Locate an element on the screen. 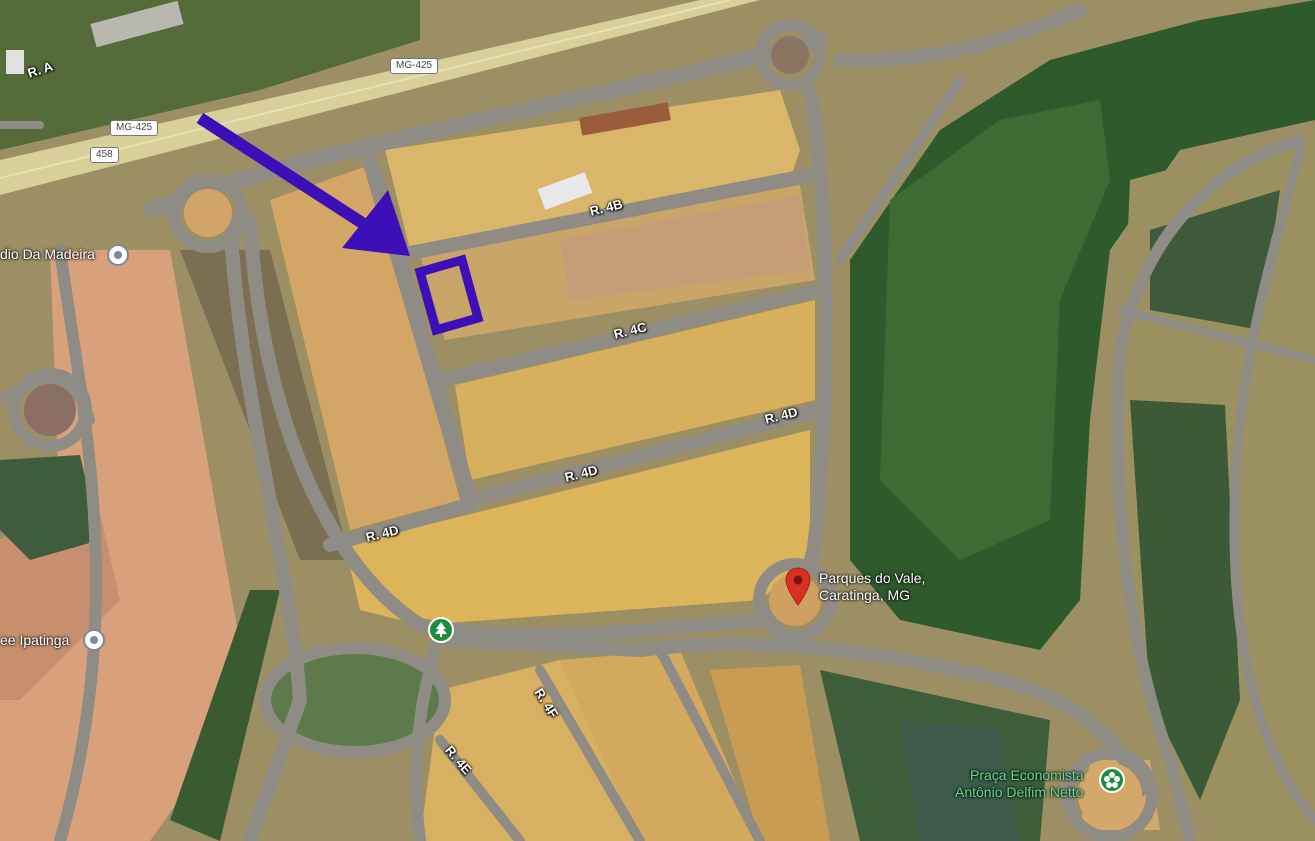 The height and width of the screenshot is (841, 1315). arrow-icon is located at coordinates (303, 184).